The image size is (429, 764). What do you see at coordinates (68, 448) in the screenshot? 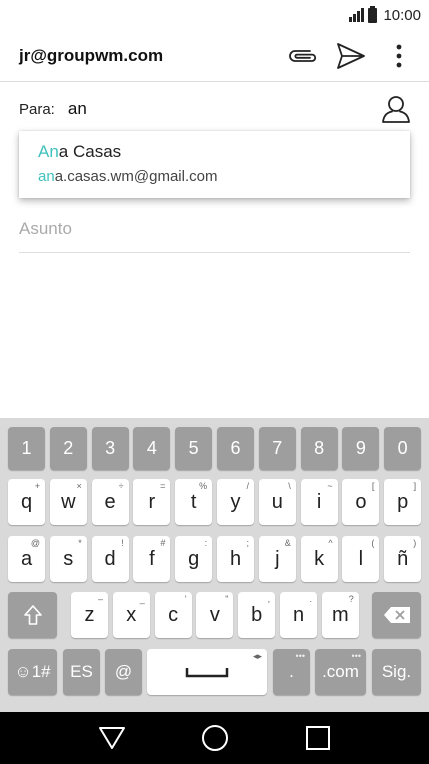
I see `number-key: 2` at bounding box center [68, 448].